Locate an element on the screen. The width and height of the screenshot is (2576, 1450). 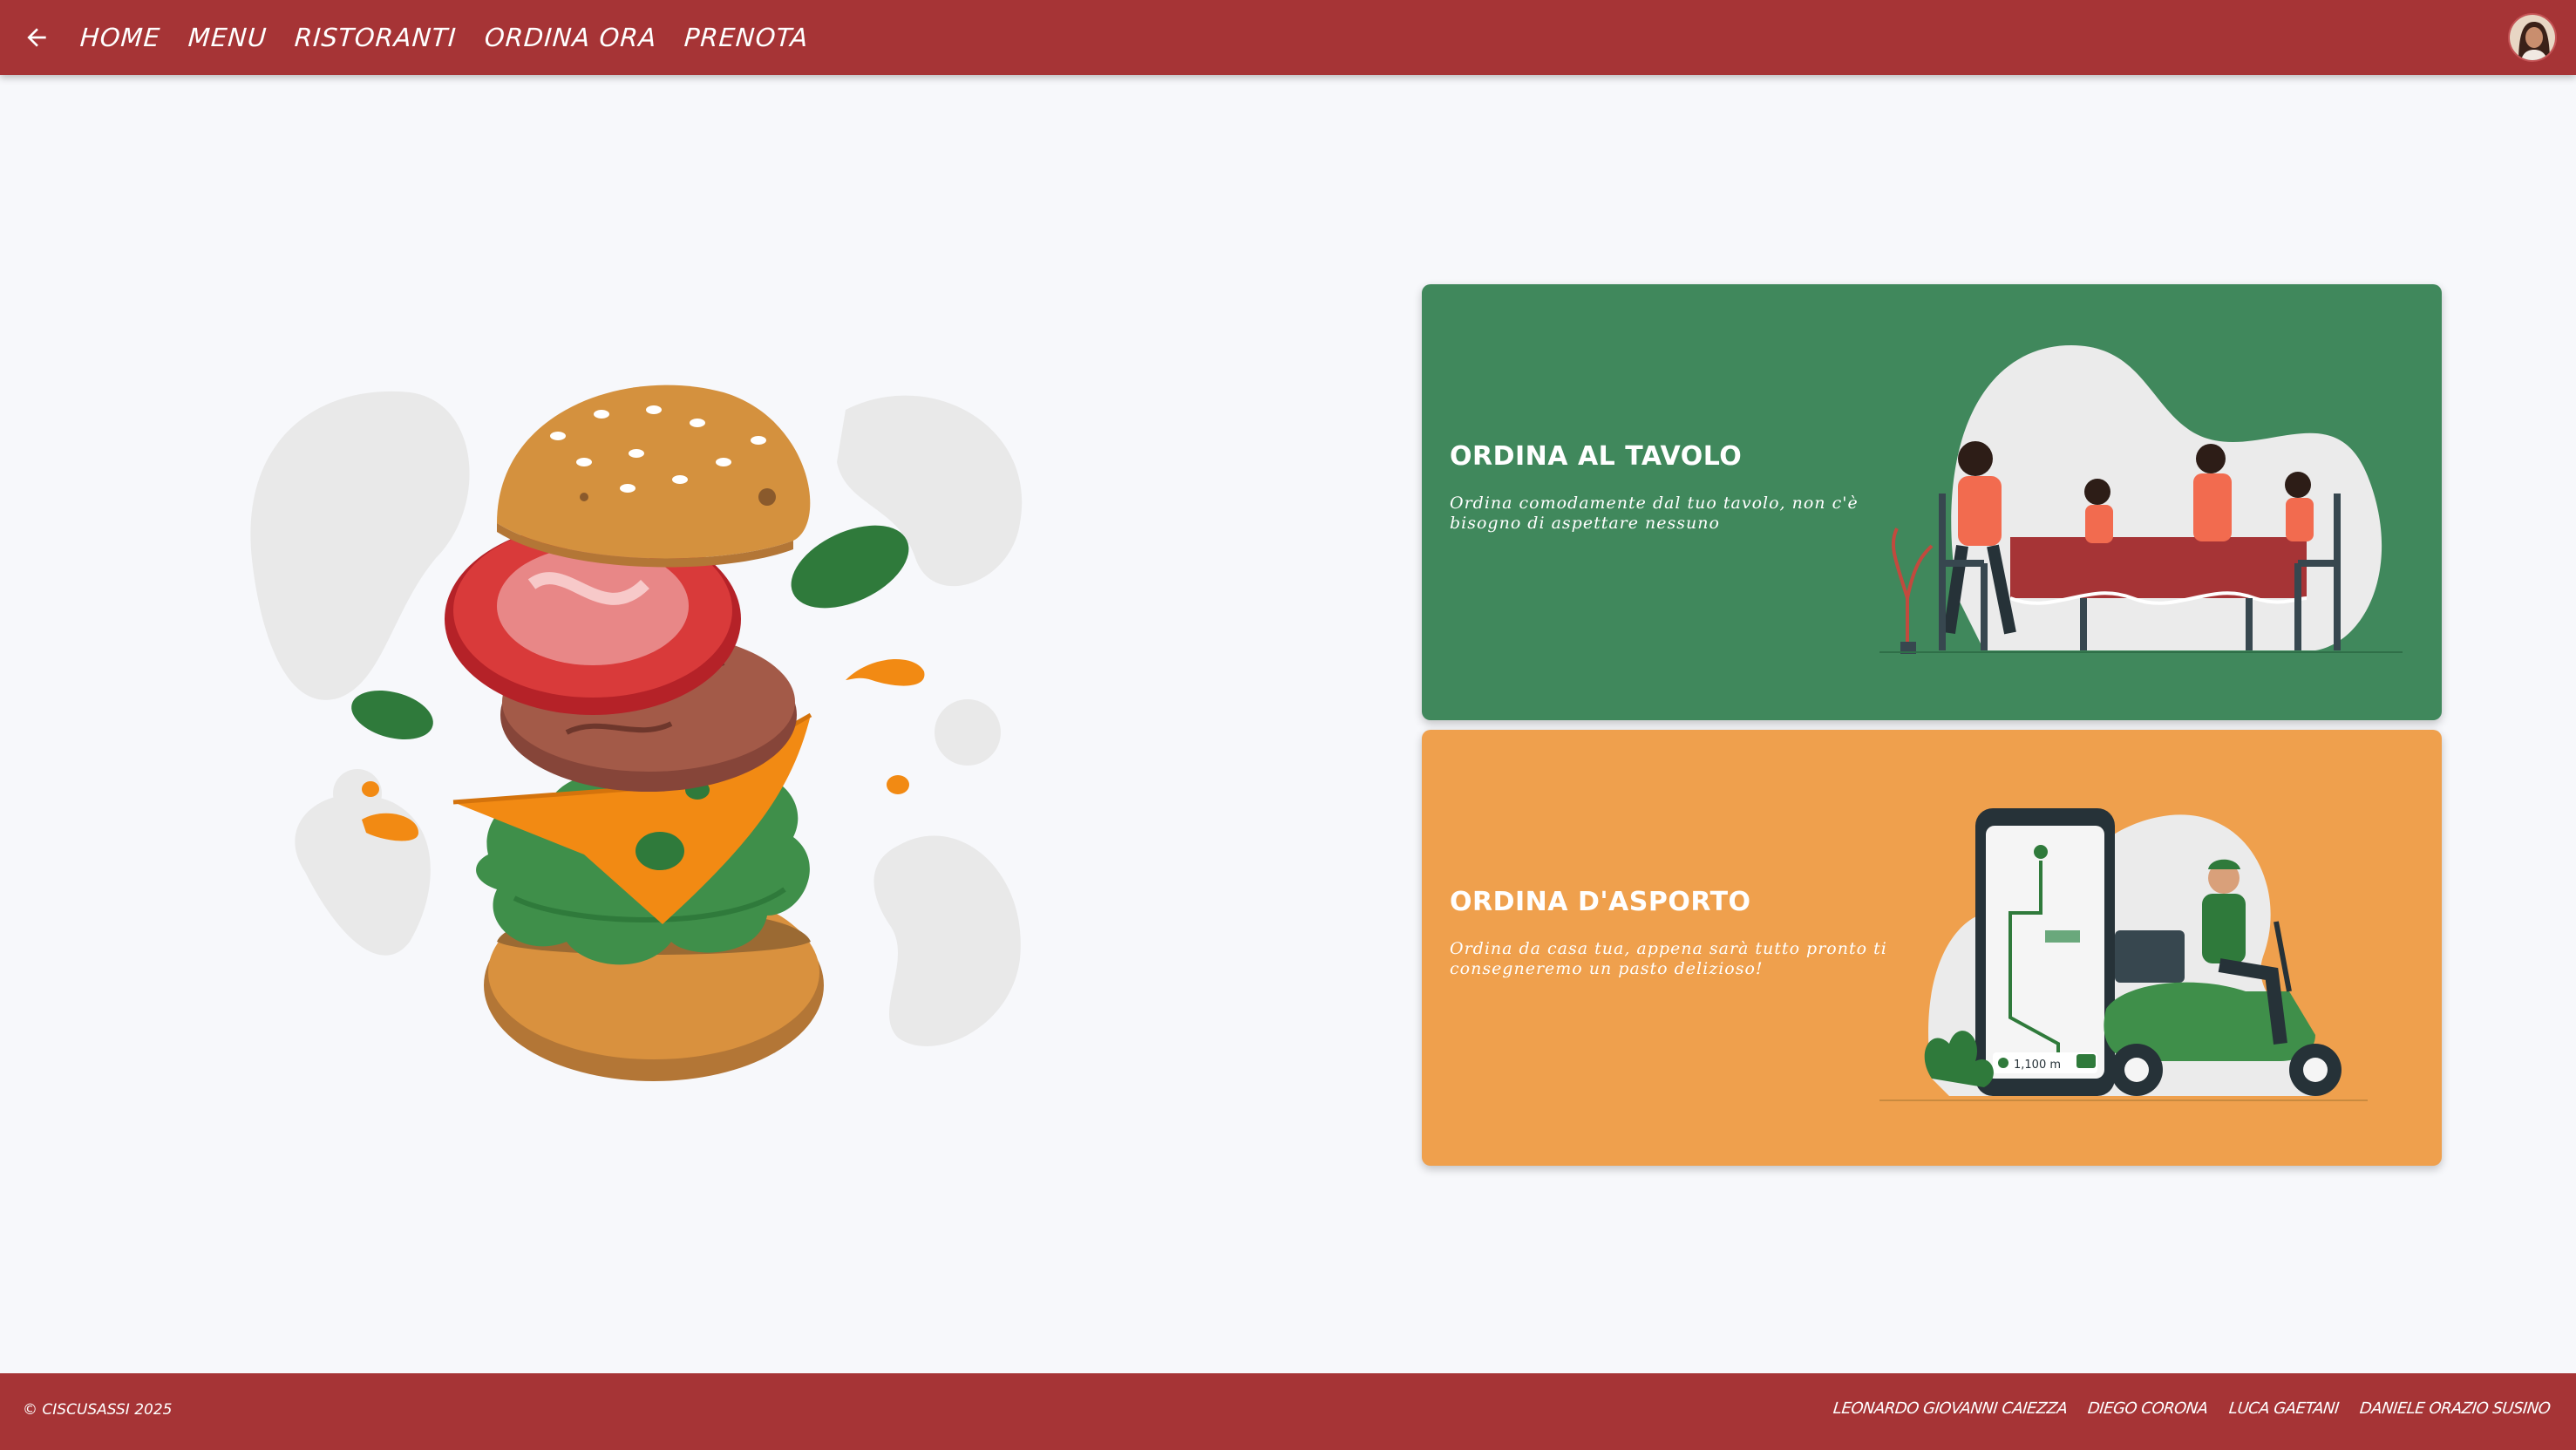
delivery-scooter-illustration: 1,100 m is located at coordinates (2123, 954).